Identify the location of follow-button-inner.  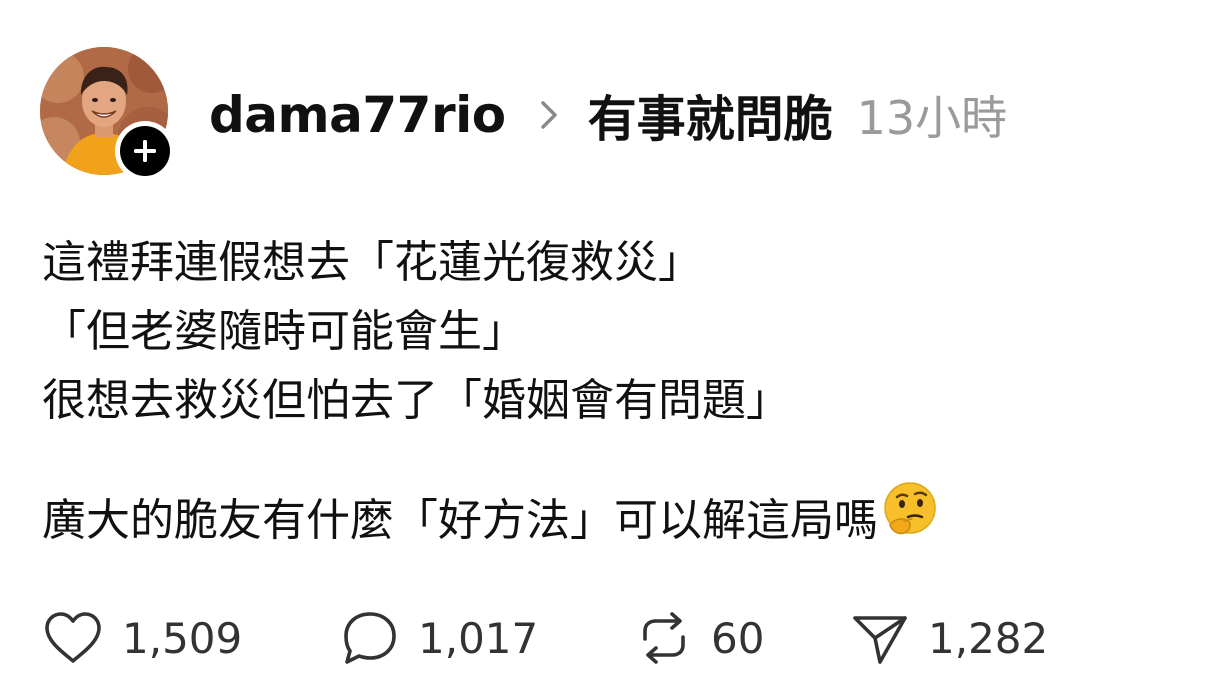
(145, 151).